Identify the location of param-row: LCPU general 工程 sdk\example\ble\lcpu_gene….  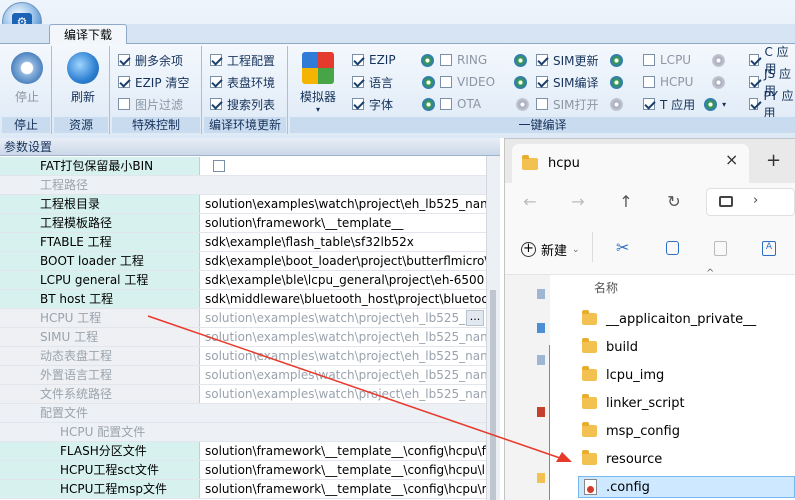
(243, 280).